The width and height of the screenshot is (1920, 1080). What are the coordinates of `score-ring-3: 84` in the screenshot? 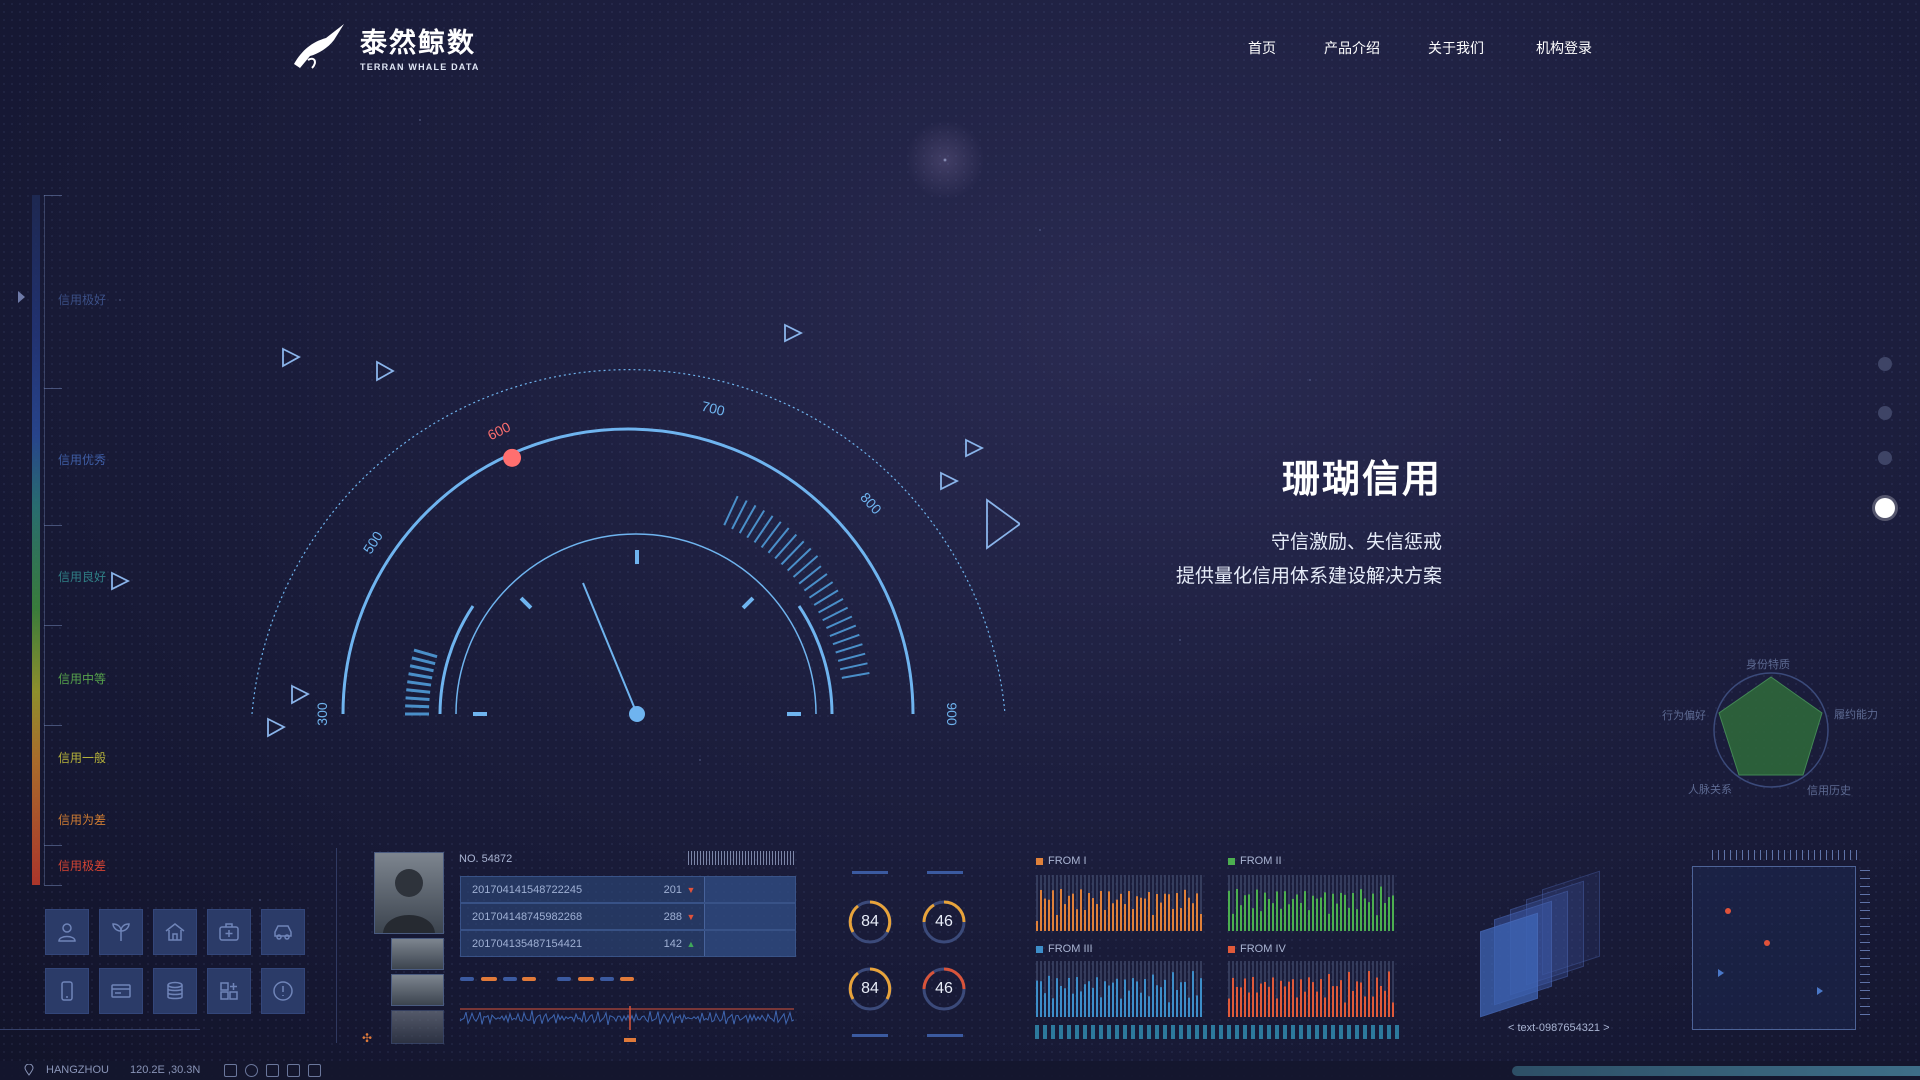 It's located at (870, 989).